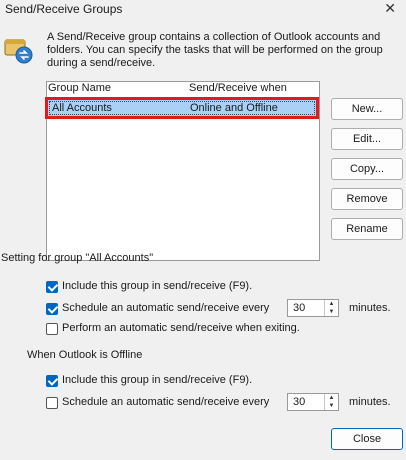 The height and width of the screenshot is (460, 406). Describe the element at coordinates (203, 10) in the screenshot. I see `title-bar: Send/Receive Groups ✕` at that location.